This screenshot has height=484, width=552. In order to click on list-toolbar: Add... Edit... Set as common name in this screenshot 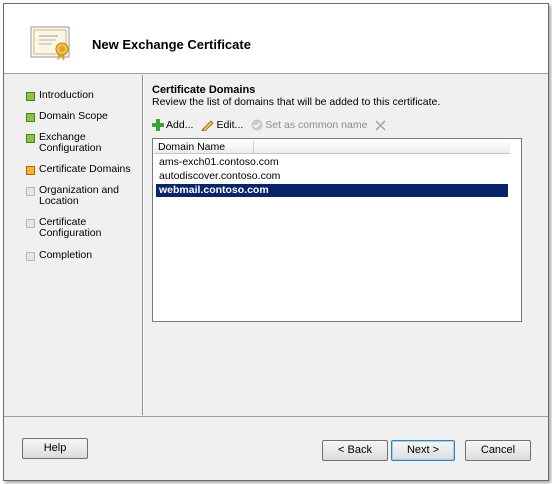, I will do `click(274, 125)`.